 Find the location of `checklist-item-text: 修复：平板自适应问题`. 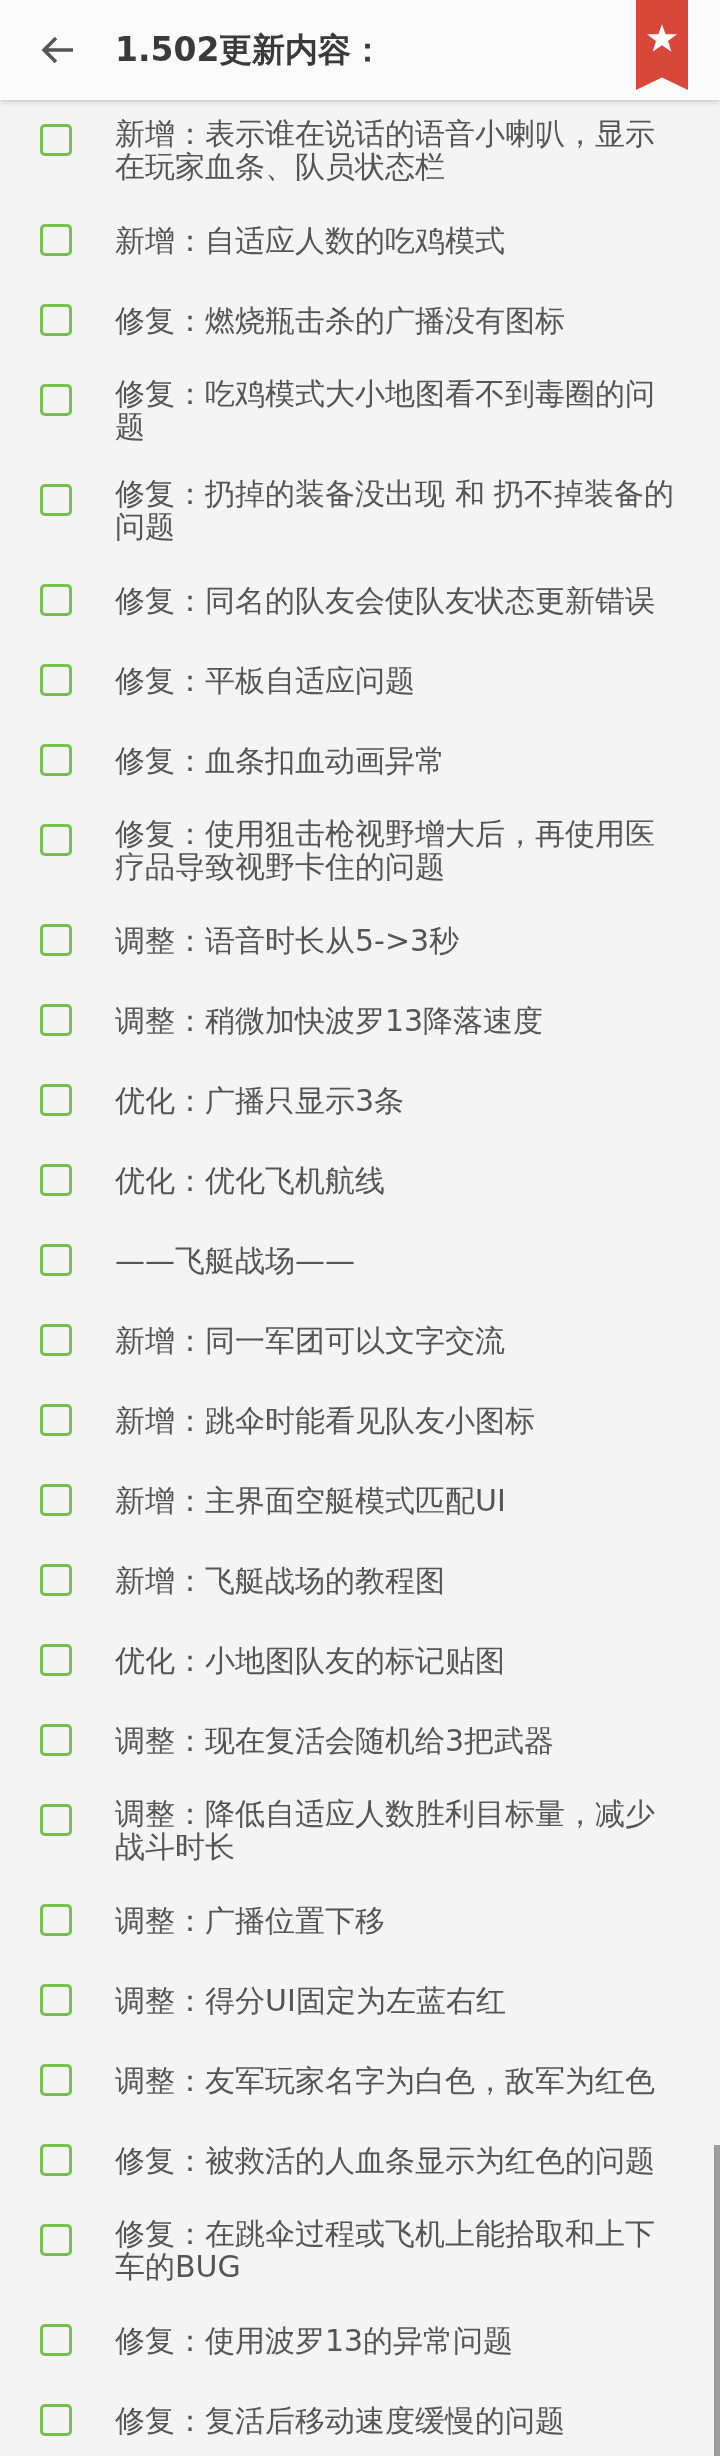

checklist-item-text: 修复：平板自适应问题 is located at coordinates (265, 680).